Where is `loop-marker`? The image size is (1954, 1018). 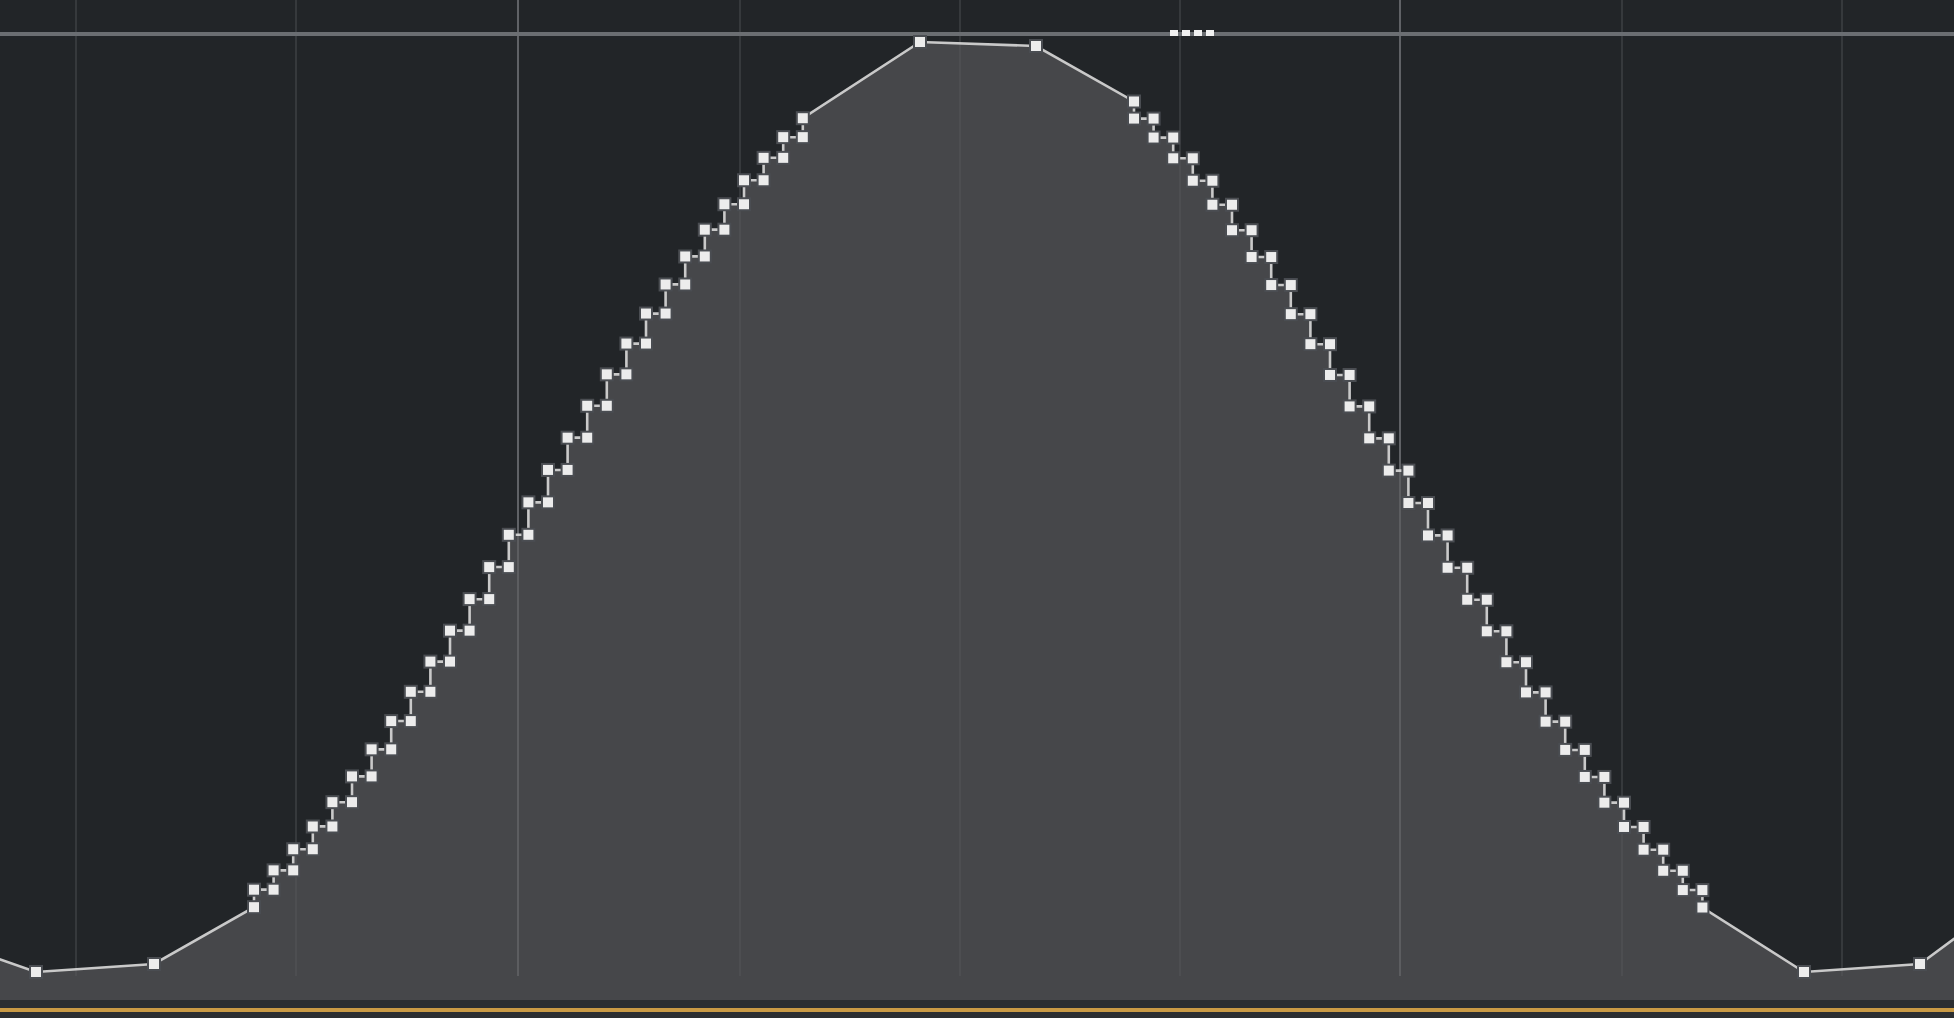 loop-marker is located at coordinates (1192, 33).